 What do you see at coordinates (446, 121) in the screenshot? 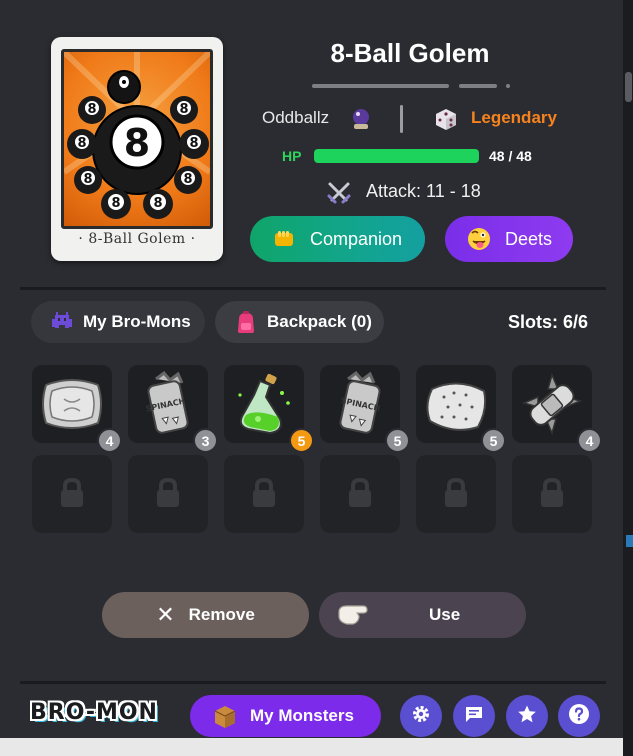
I see `dice-icon` at bounding box center [446, 121].